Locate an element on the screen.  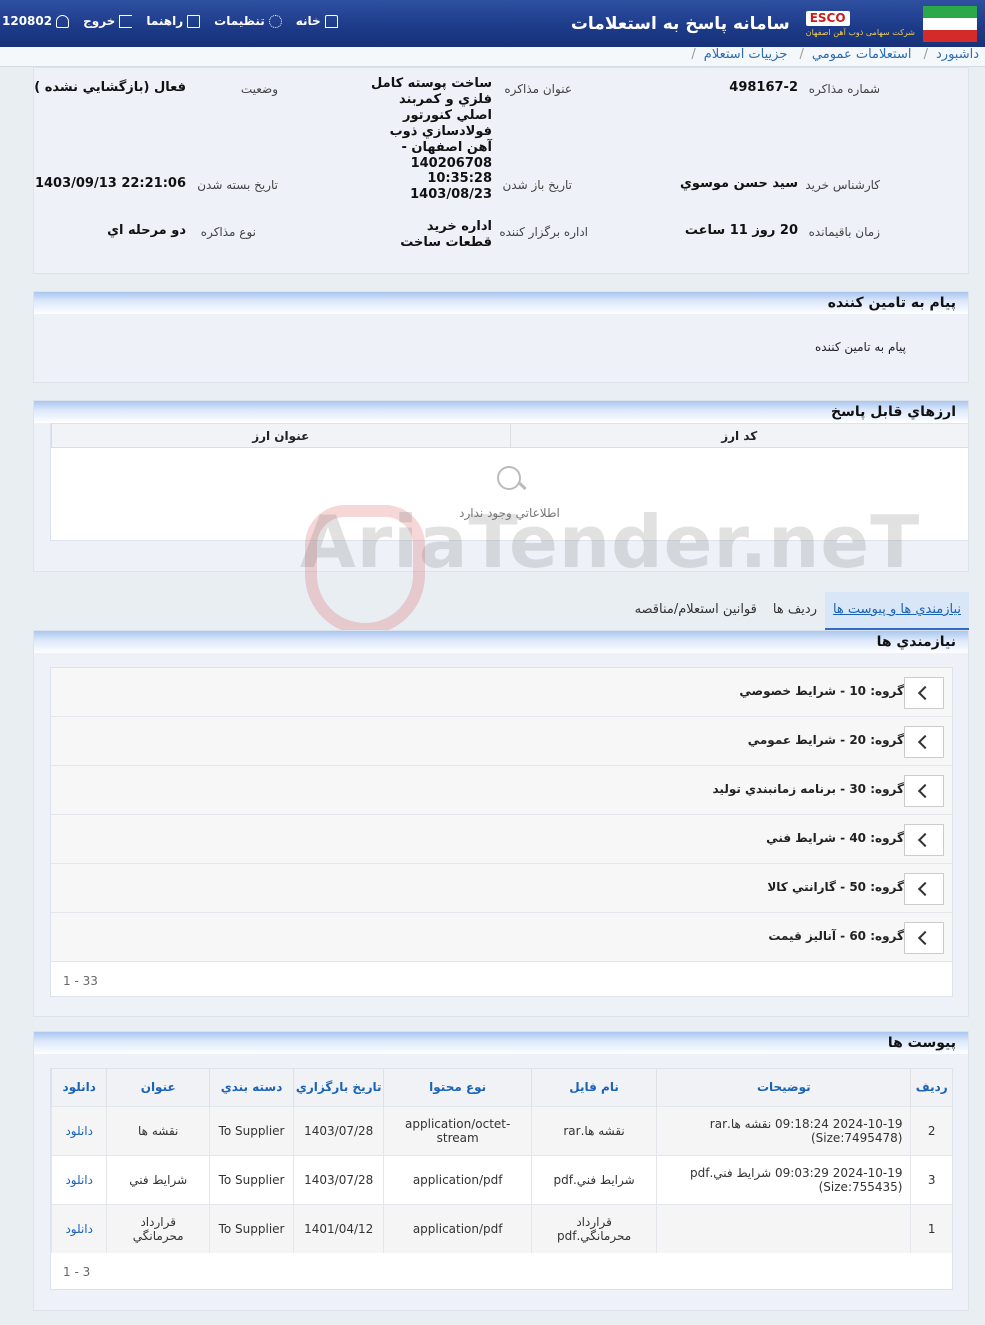
negotiation-number: 498167-2 is located at coordinates (763, 87).